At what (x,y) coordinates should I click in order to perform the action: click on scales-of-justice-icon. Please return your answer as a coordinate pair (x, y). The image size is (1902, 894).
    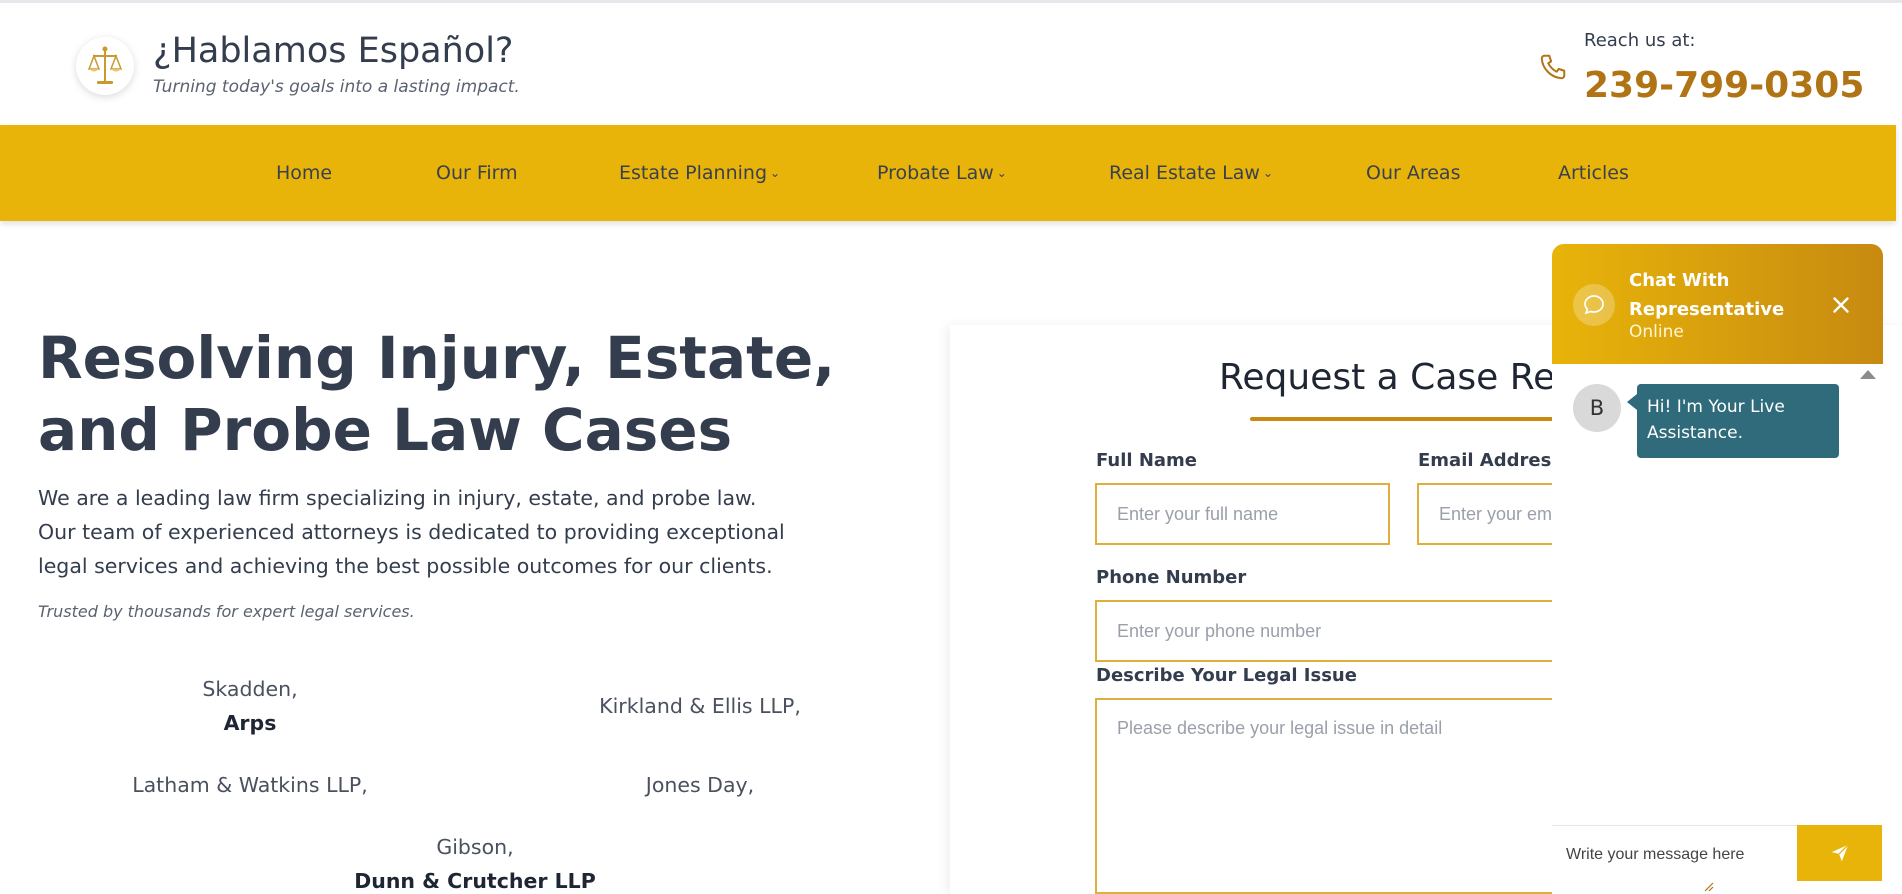
    Looking at the image, I should click on (105, 65).